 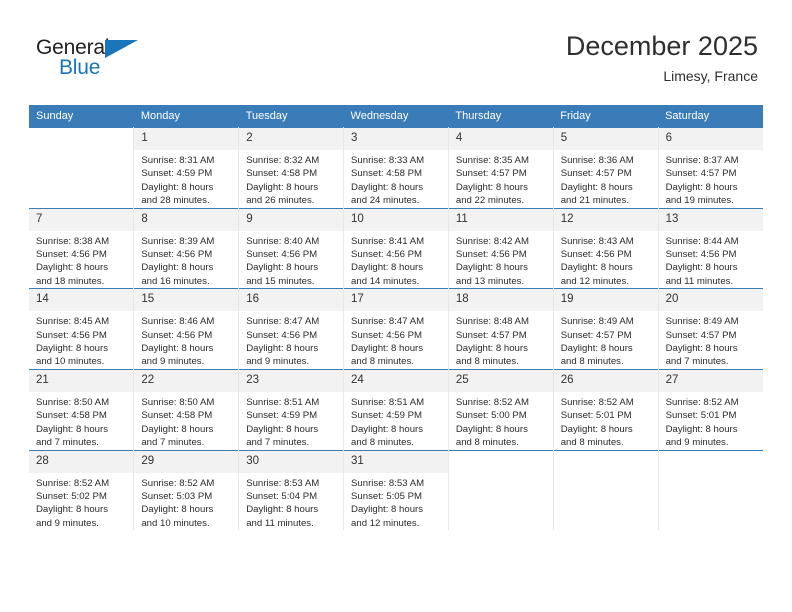 I want to click on day-number: 10, so click(x=396, y=219).